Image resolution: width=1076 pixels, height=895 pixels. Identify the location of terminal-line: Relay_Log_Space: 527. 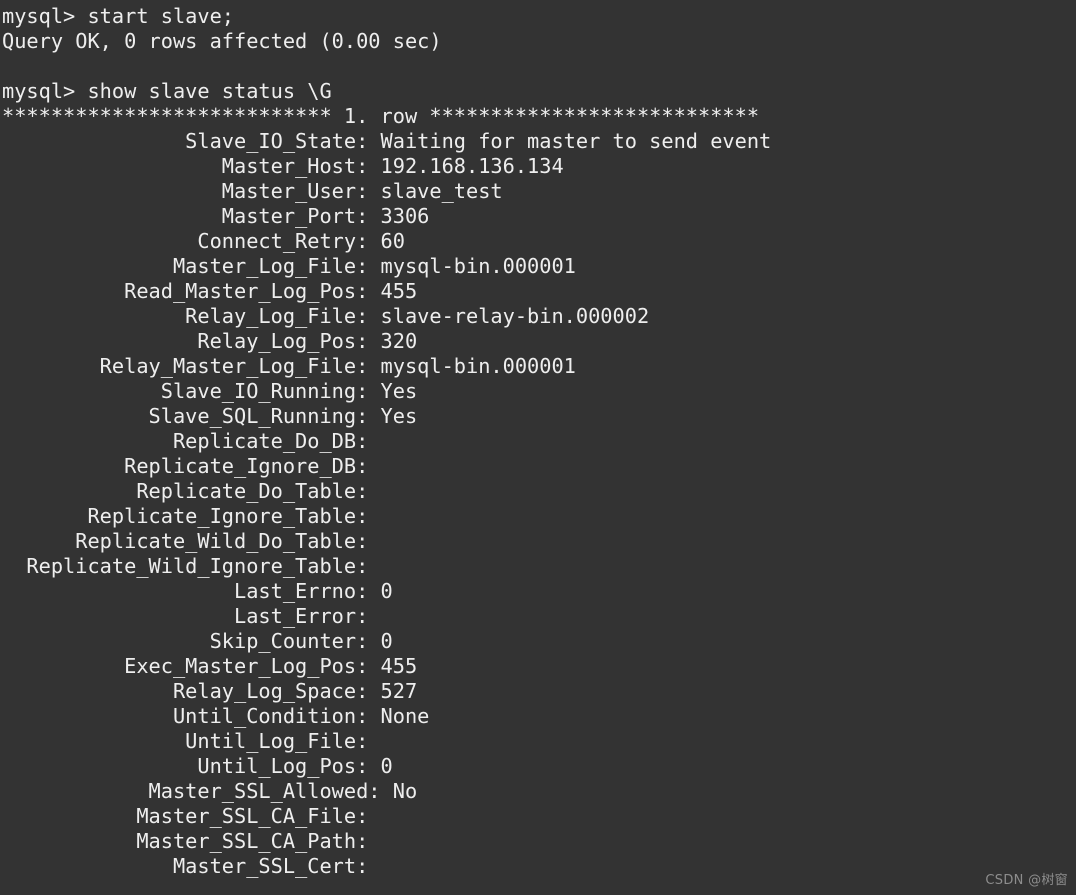
(210, 691).